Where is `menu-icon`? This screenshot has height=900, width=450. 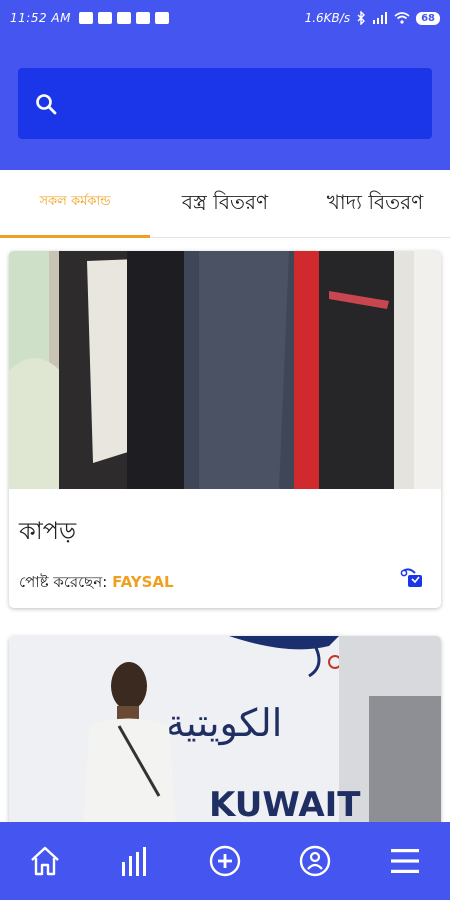 menu-icon is located at coordinates (405, 861).